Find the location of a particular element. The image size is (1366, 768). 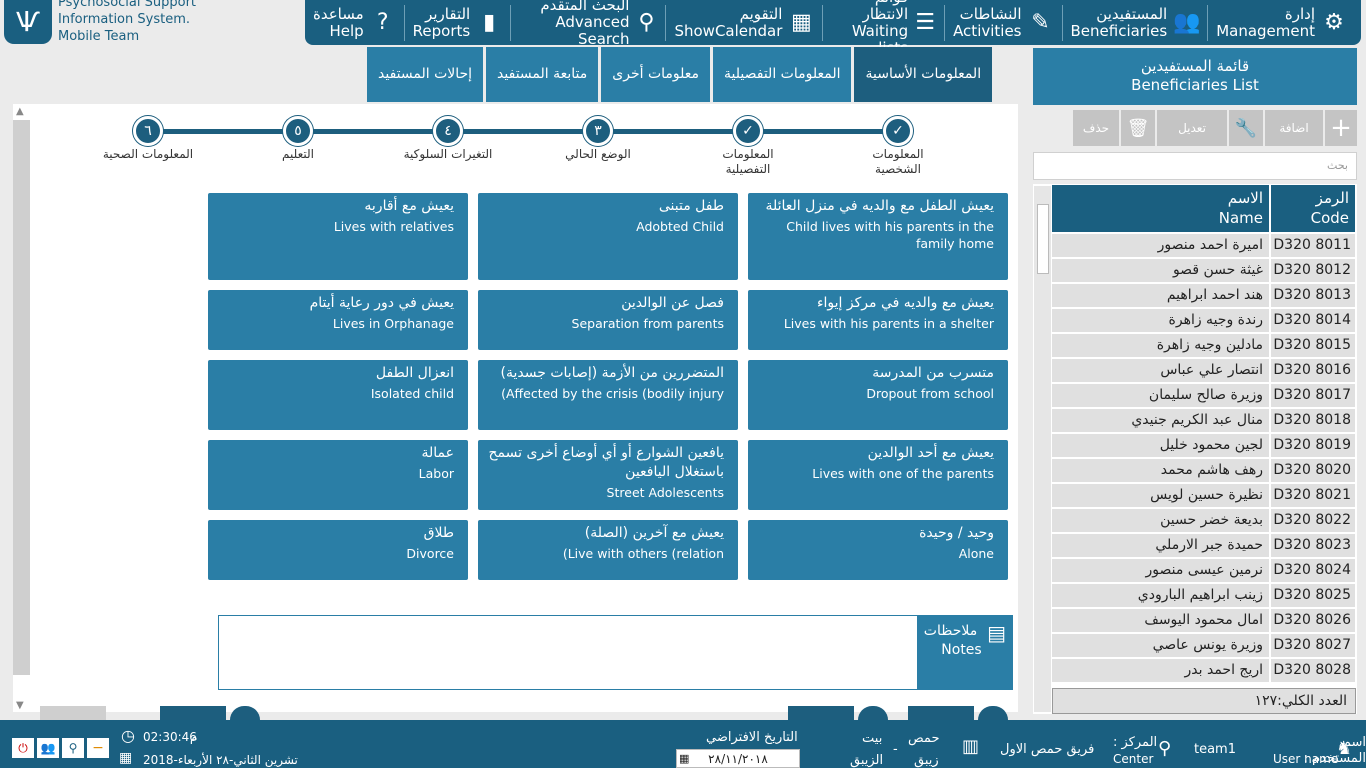

nav-item-beneficiaries: 👥 المستفيدين Beneficiaries is located at coordinates (1134, 22).